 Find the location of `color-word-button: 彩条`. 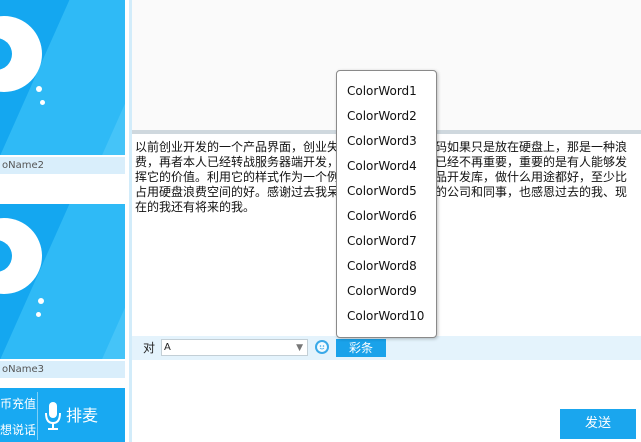

color-word-button: 彩条 is located at coordinates (361, 348).